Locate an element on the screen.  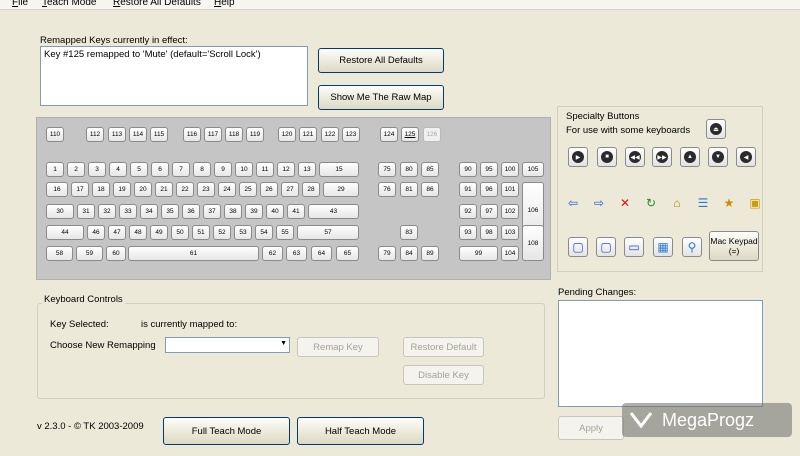
key-80: 80 is located at coordinates (409, 169).